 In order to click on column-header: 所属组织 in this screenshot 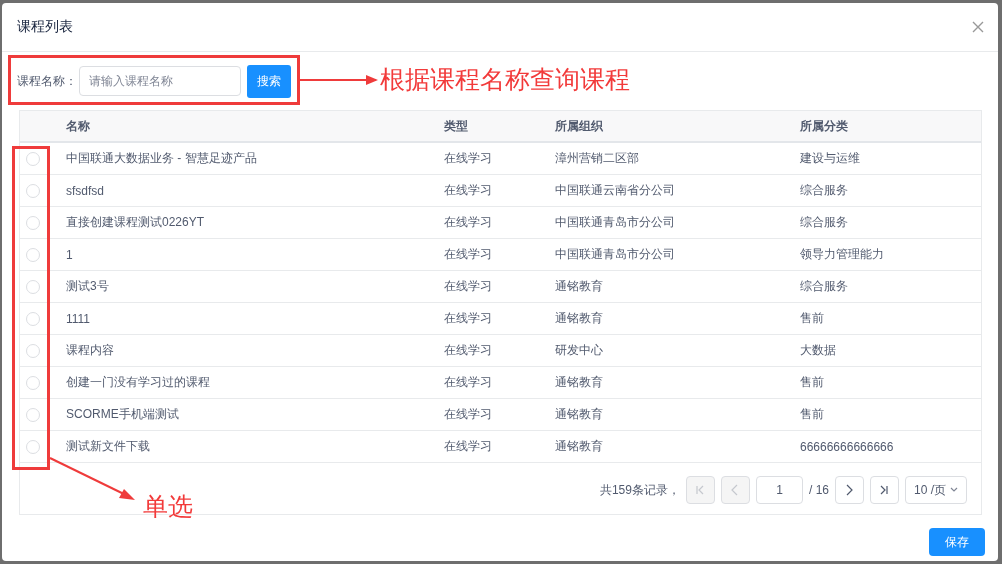, I will do `click(579, 126)`.